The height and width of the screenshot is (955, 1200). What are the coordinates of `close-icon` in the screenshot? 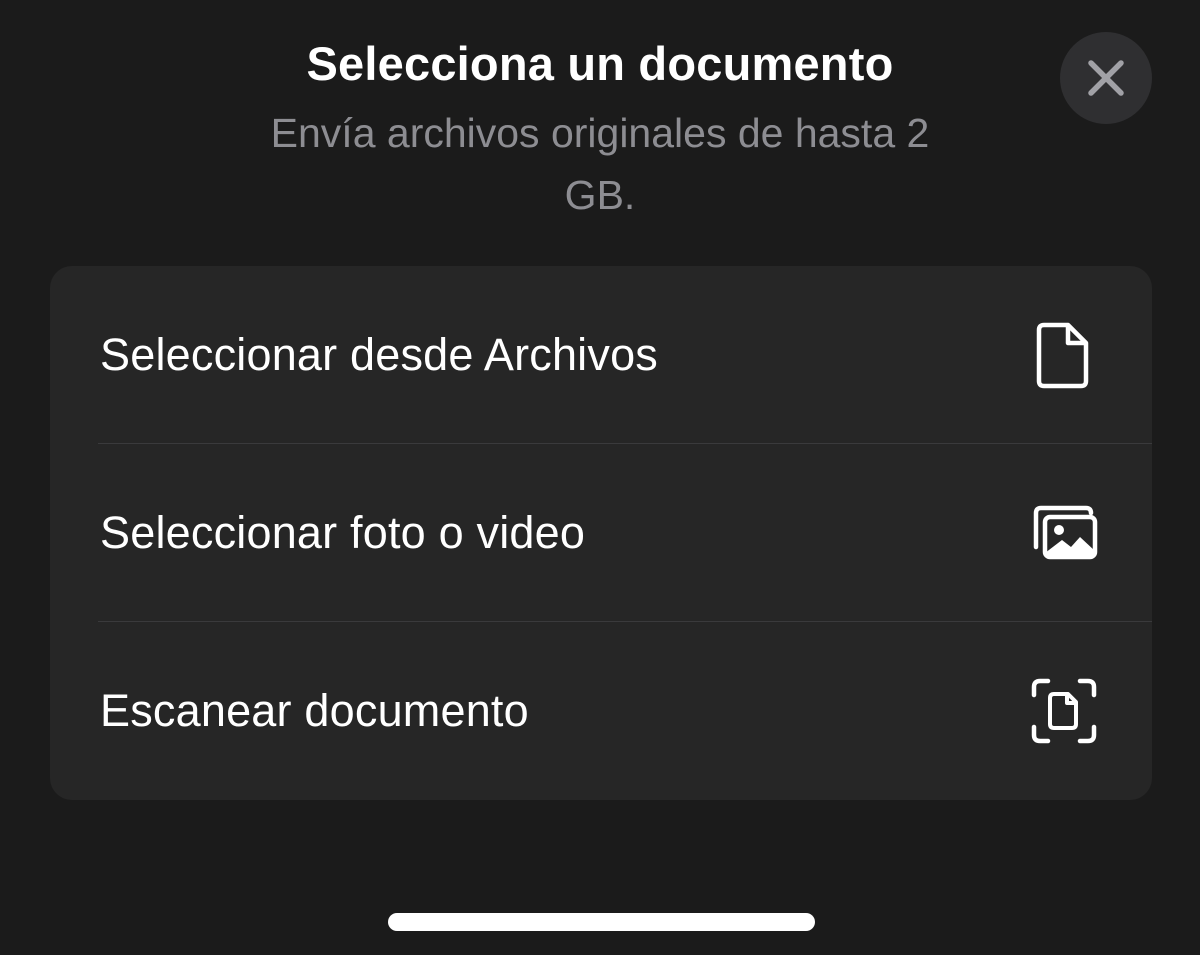 It's located at (1106, 78).